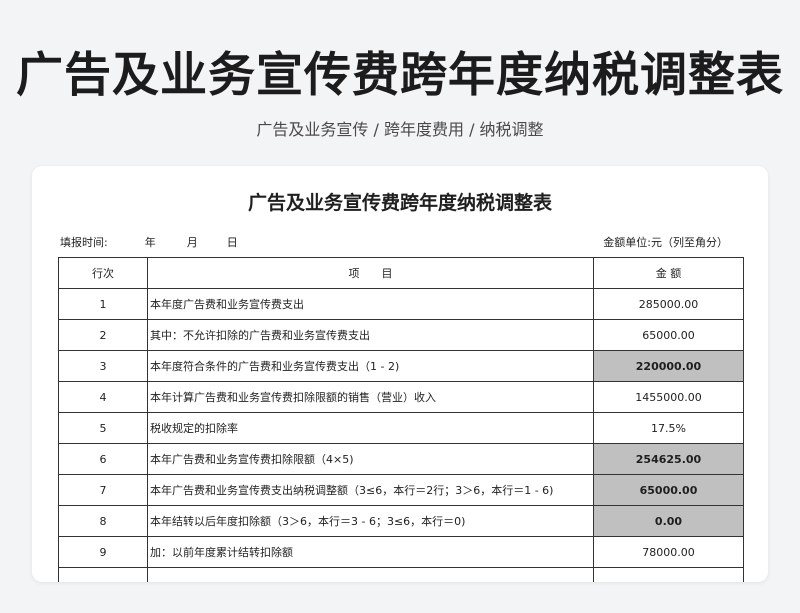 The width and height of the screenshot is (800, 613). I want to click on amount-cell: 254625.00, so click(668, 459).